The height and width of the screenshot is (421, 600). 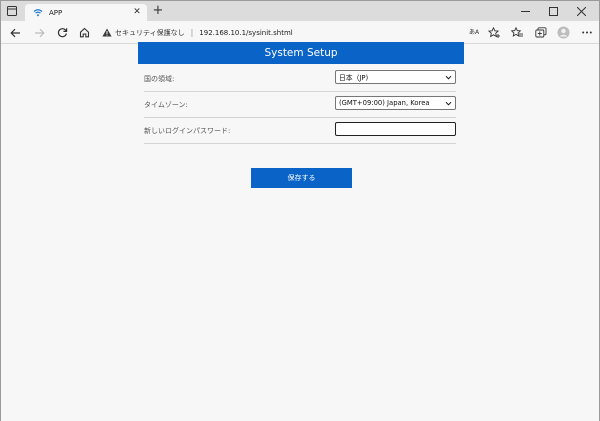 What do you see at coordinates (84, 32) in the screenshot?
I see `home-icon` at bounding box center [84, 32].